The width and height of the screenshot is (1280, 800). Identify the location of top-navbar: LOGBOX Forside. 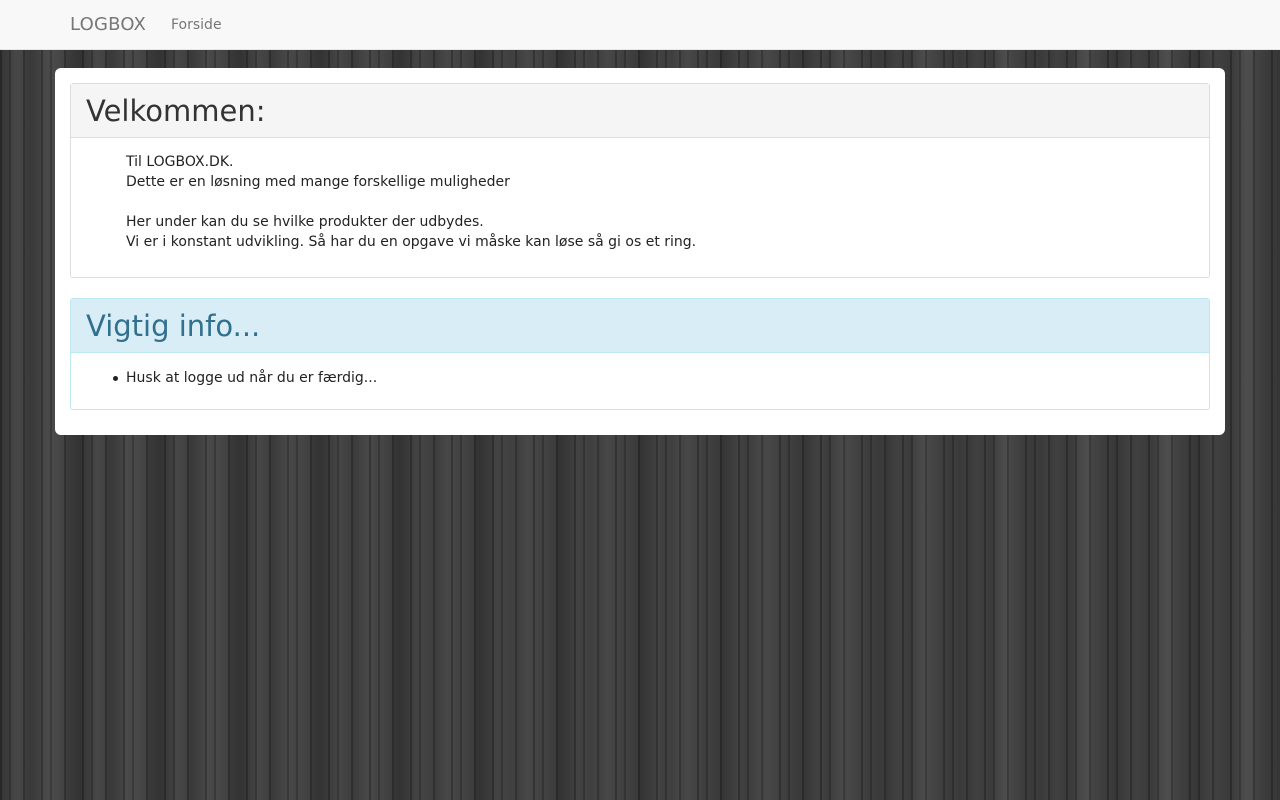
(640, 25).